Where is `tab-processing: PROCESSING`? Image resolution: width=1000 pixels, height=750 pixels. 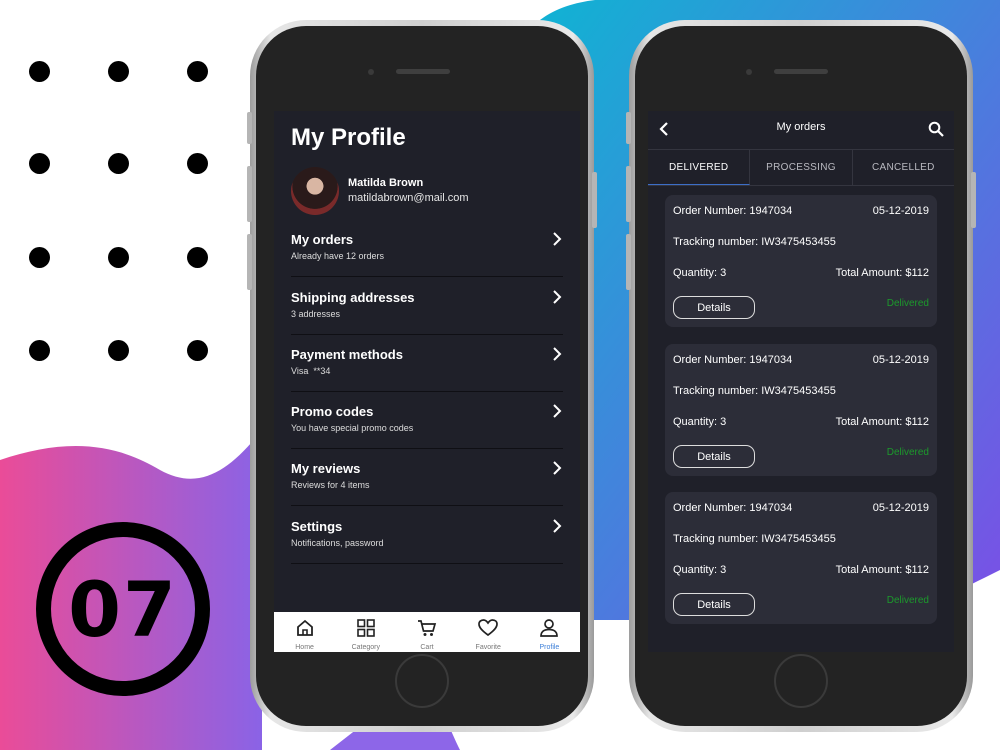 tab-processing: PROCESSING is located at coordinates (801, 167).